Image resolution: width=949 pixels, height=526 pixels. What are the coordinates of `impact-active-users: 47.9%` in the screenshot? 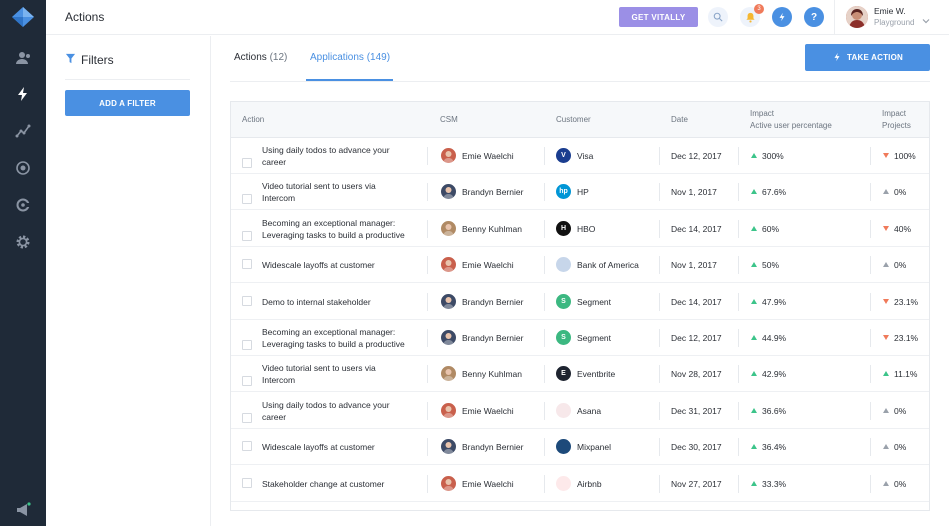 It's located at (774, 301).